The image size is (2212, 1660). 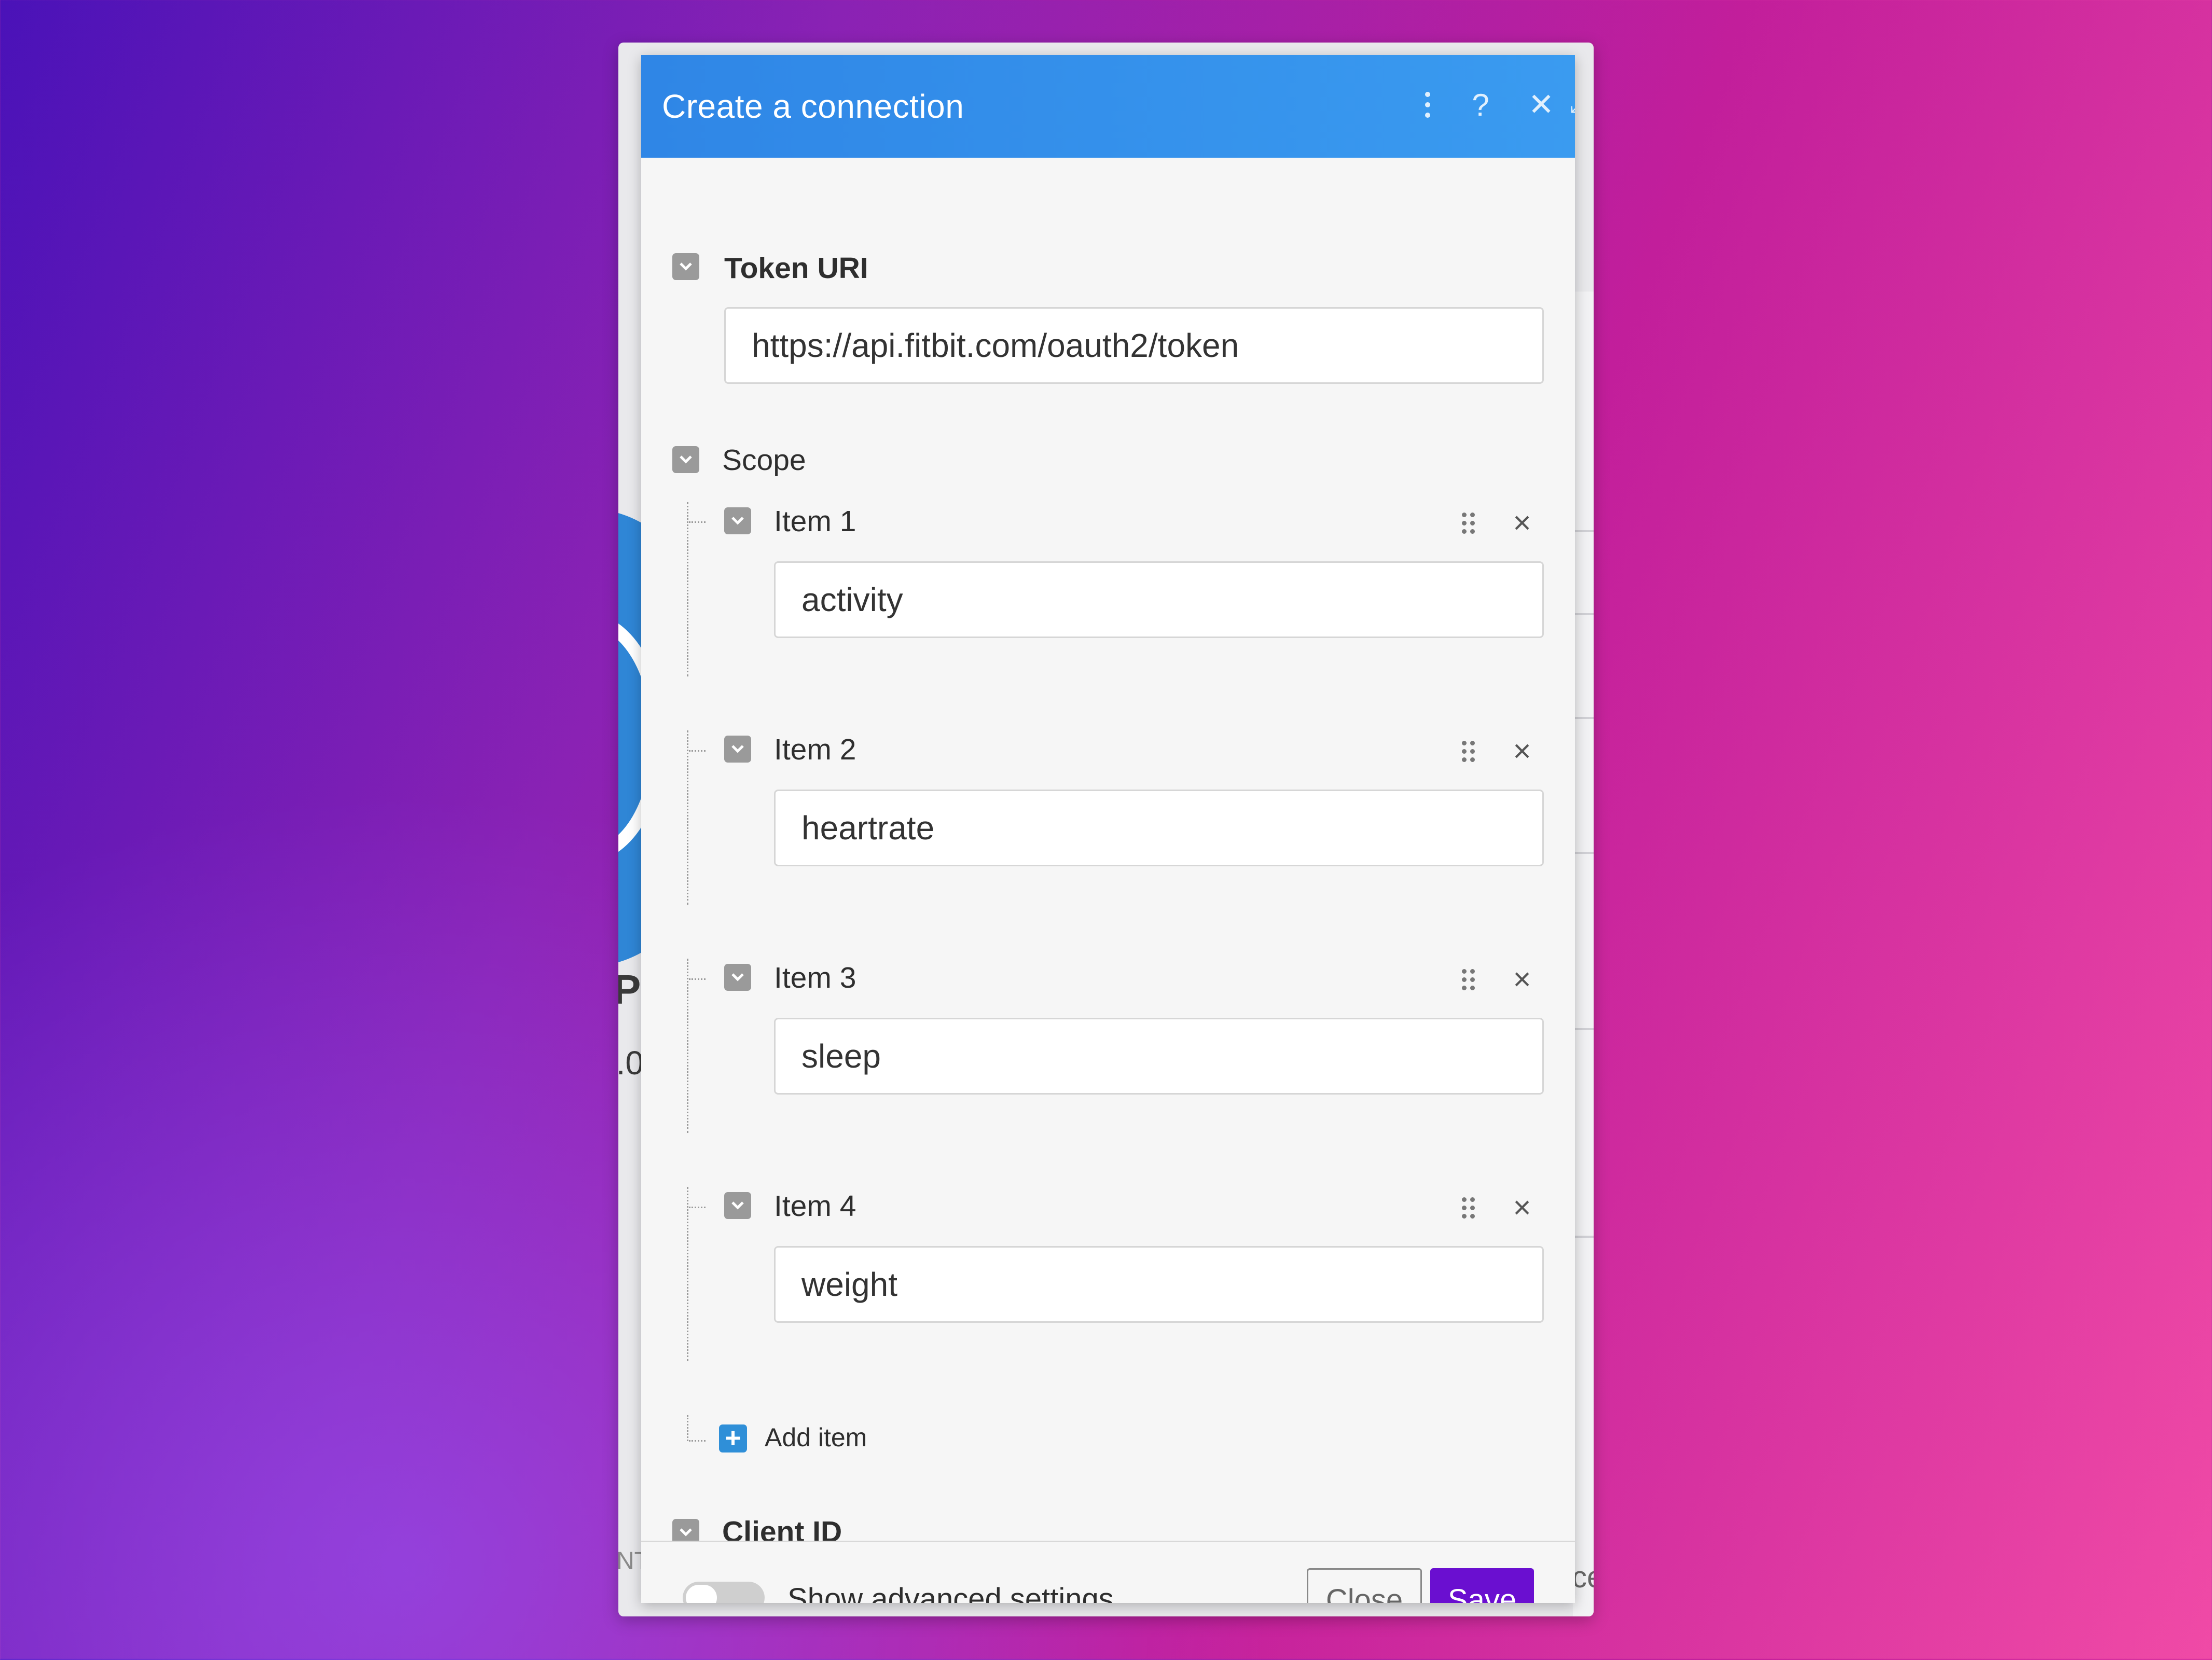 What do you see at coordinates (1541, 105) in the screenshot?
I see `close-icon: ✕` at bounding box center [1541, 105].